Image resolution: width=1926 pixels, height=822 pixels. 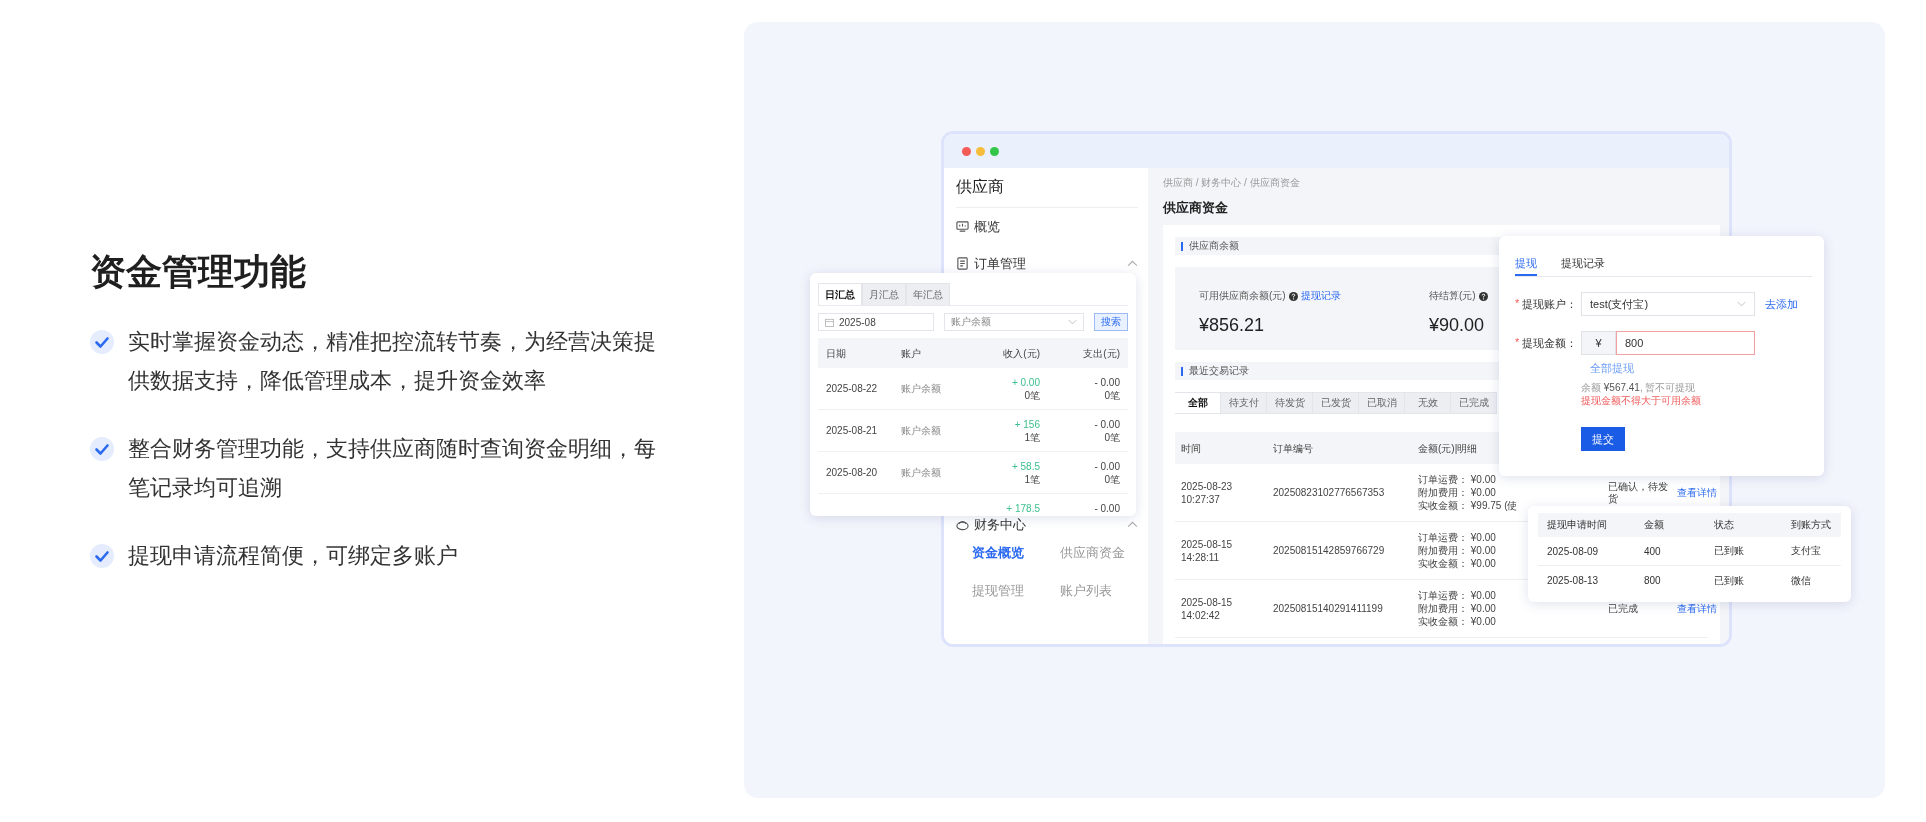 I want to click on income-amount: + 178.5, so click(x=1023, y=508).